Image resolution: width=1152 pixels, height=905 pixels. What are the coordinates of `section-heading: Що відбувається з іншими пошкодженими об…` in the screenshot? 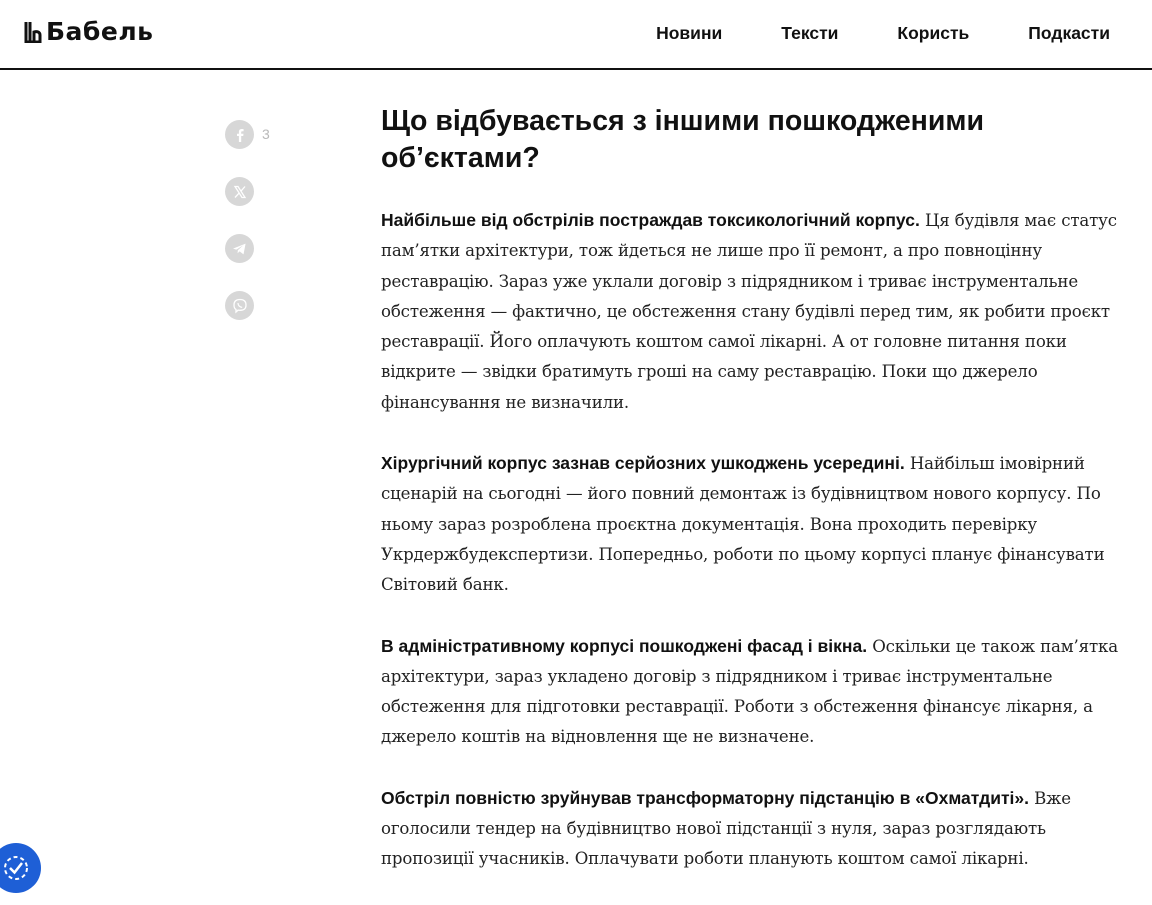 It's located at (683, 139).